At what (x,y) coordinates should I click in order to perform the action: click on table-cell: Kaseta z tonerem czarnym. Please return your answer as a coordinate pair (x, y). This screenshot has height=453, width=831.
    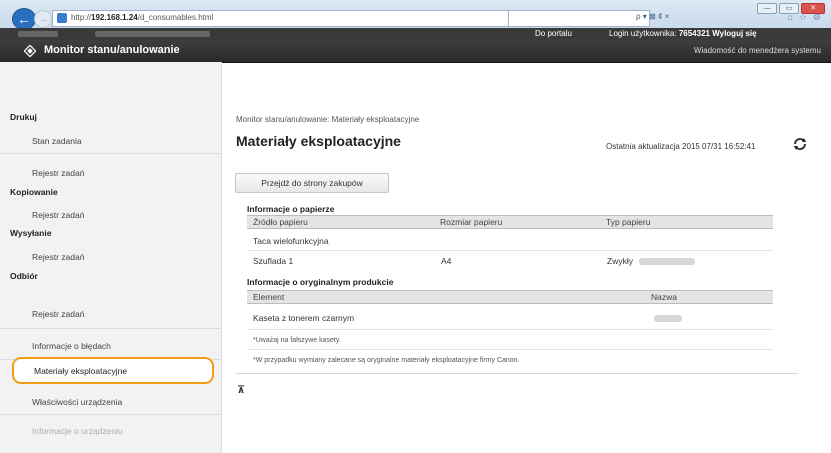
    Looking at the image, I should click on (304, 318).